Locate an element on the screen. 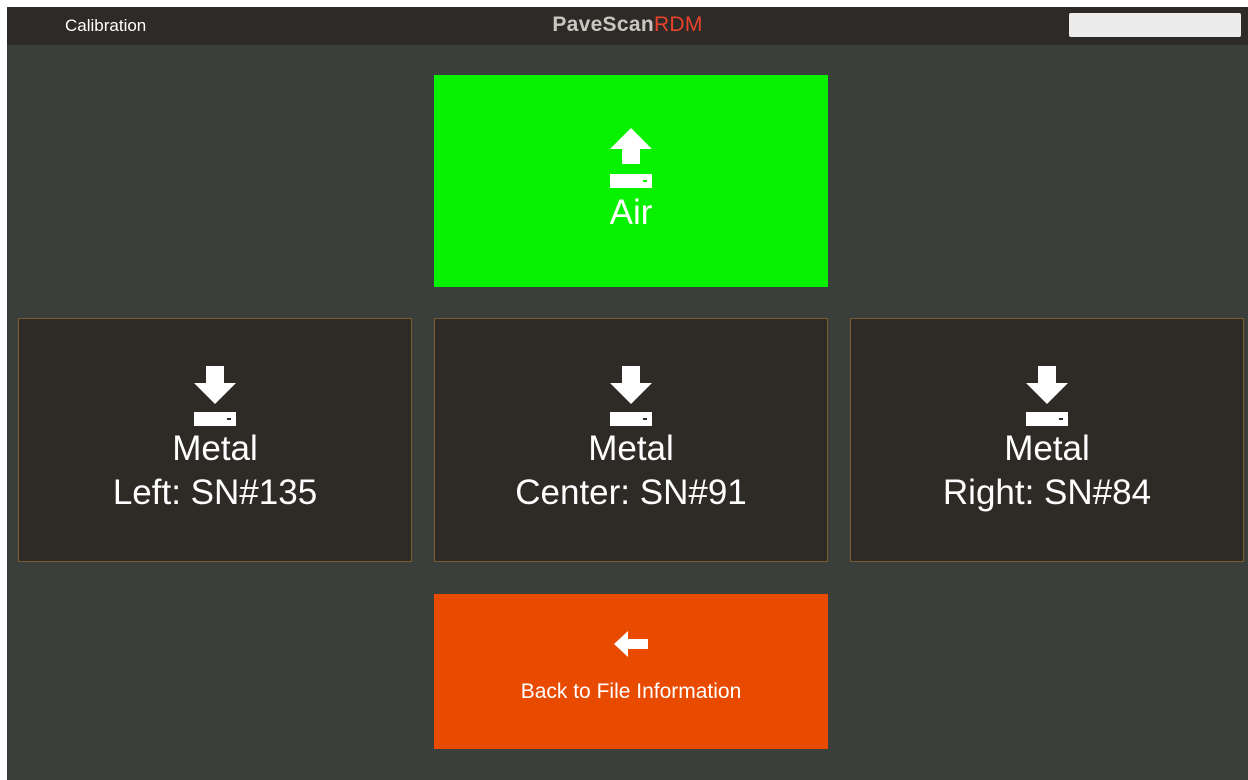  brand-name: PaveScan is located at coordinates (603, 24).